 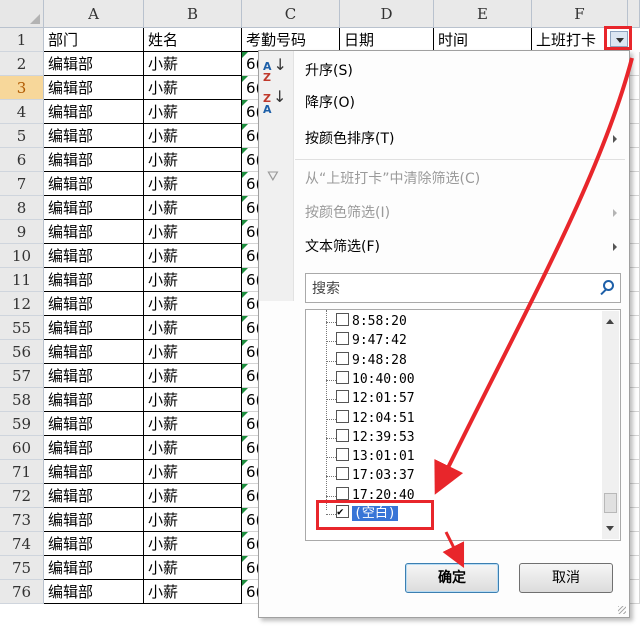 What do you see at coordinates (22, 280) in the screenshot?
I see `row-number: 11` at bounding box center [22, 280].